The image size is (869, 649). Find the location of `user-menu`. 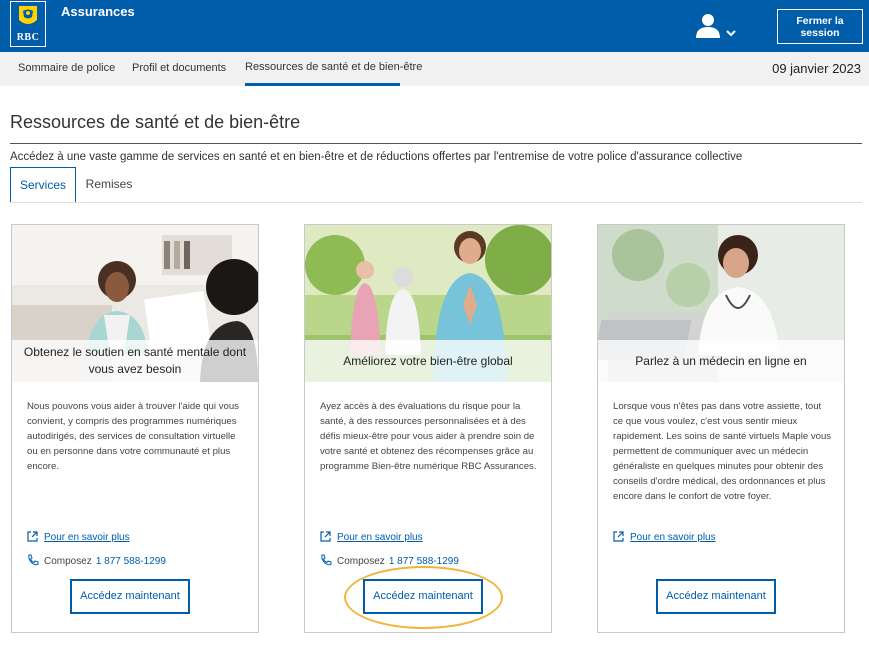

user-menu is located at coordinates (716, 26).